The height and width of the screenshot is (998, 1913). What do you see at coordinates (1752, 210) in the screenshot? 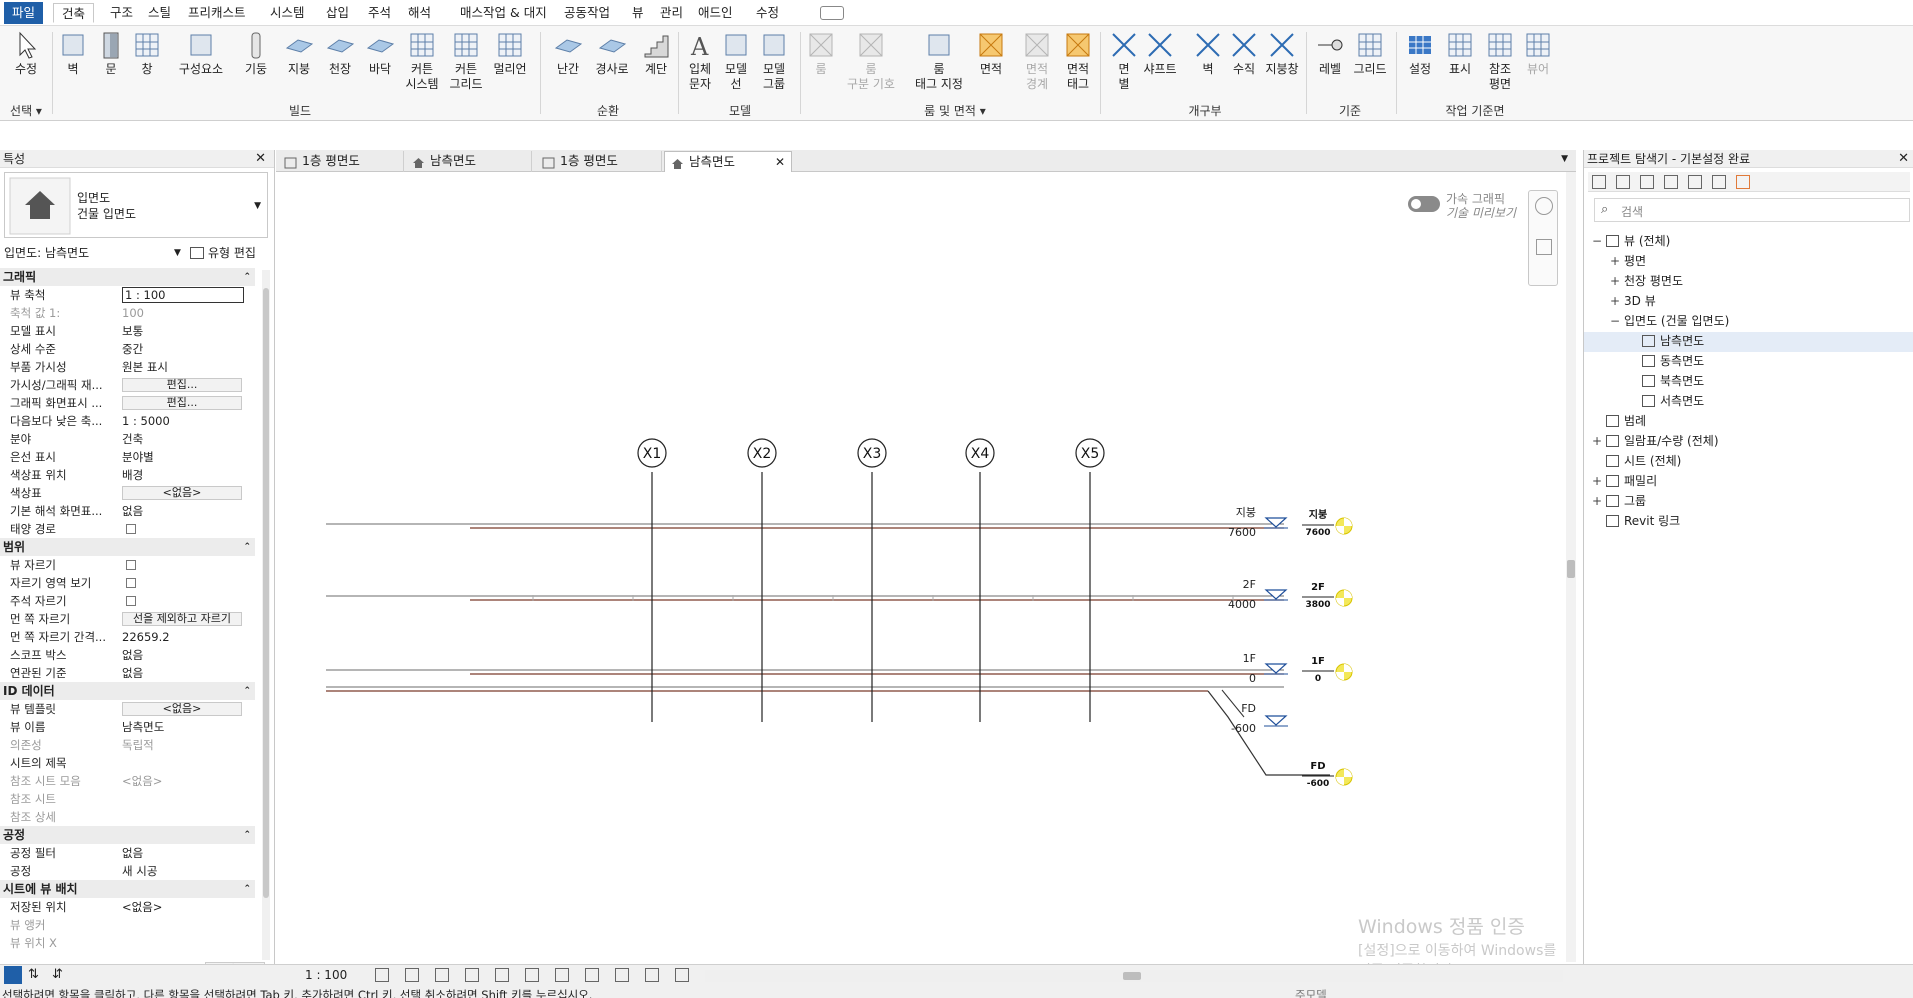
I see `browser-search-input: ⌕ 검색` at bounding box center [1752, 210].